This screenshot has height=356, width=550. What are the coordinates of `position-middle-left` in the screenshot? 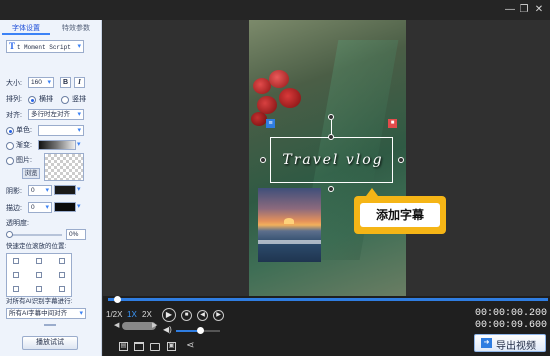 It's located at (16, 275).